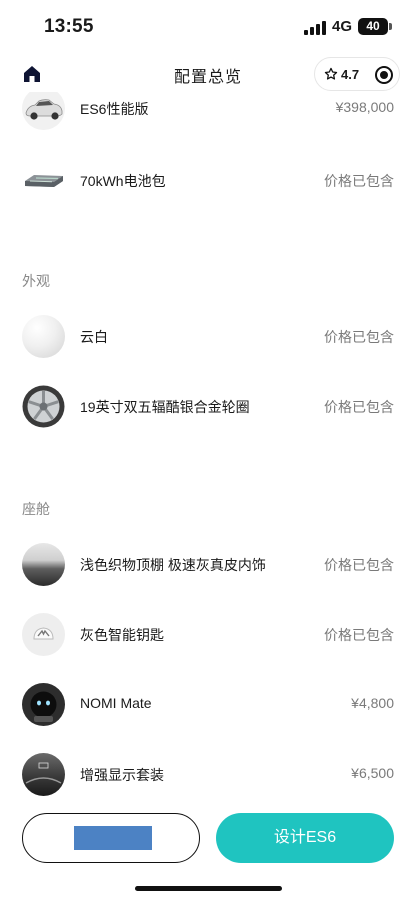  I want to click on section-title-cabin: 座舱, so click(36, 509).